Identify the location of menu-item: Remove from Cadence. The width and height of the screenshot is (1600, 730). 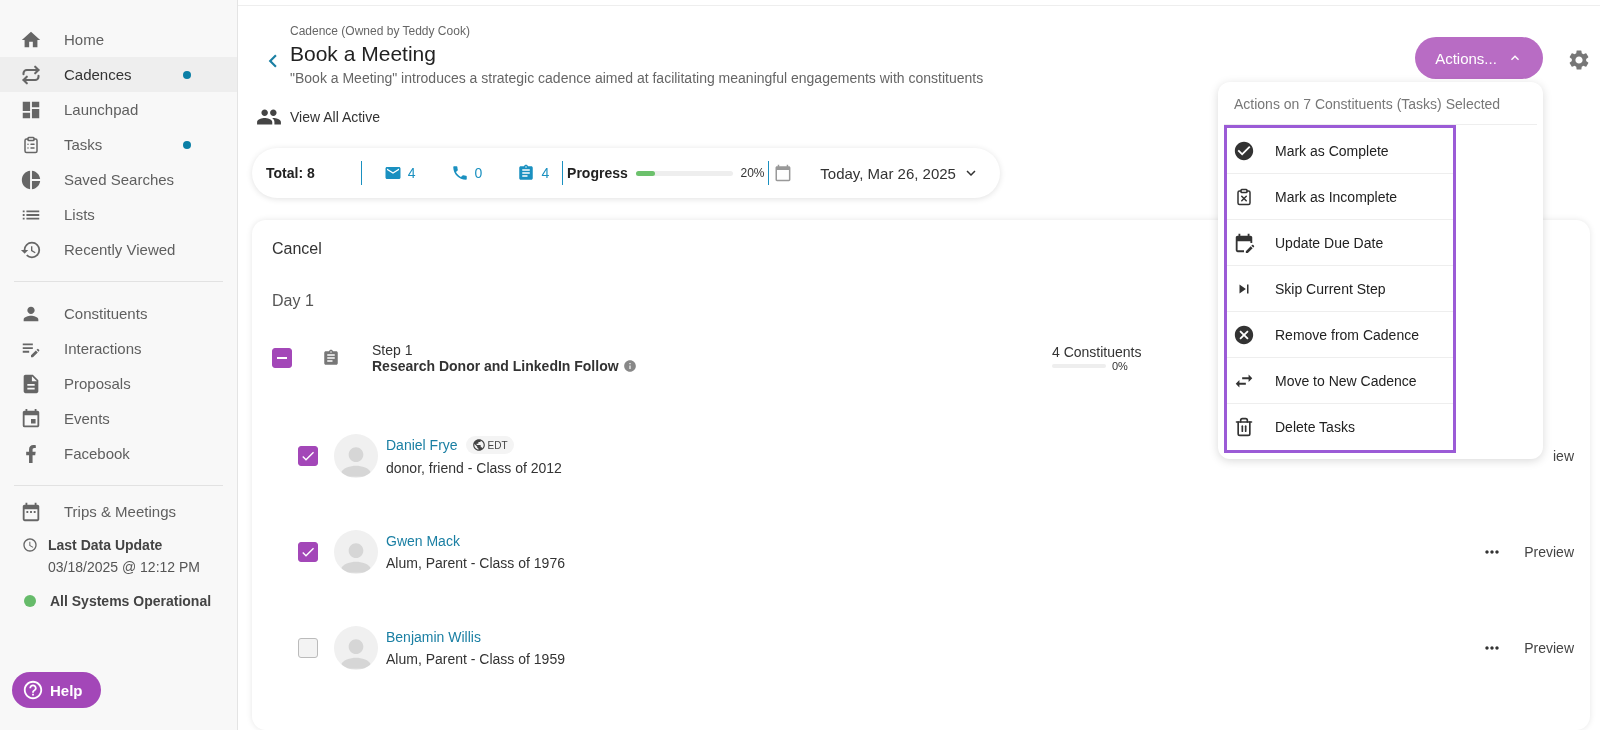
(1340, 335).